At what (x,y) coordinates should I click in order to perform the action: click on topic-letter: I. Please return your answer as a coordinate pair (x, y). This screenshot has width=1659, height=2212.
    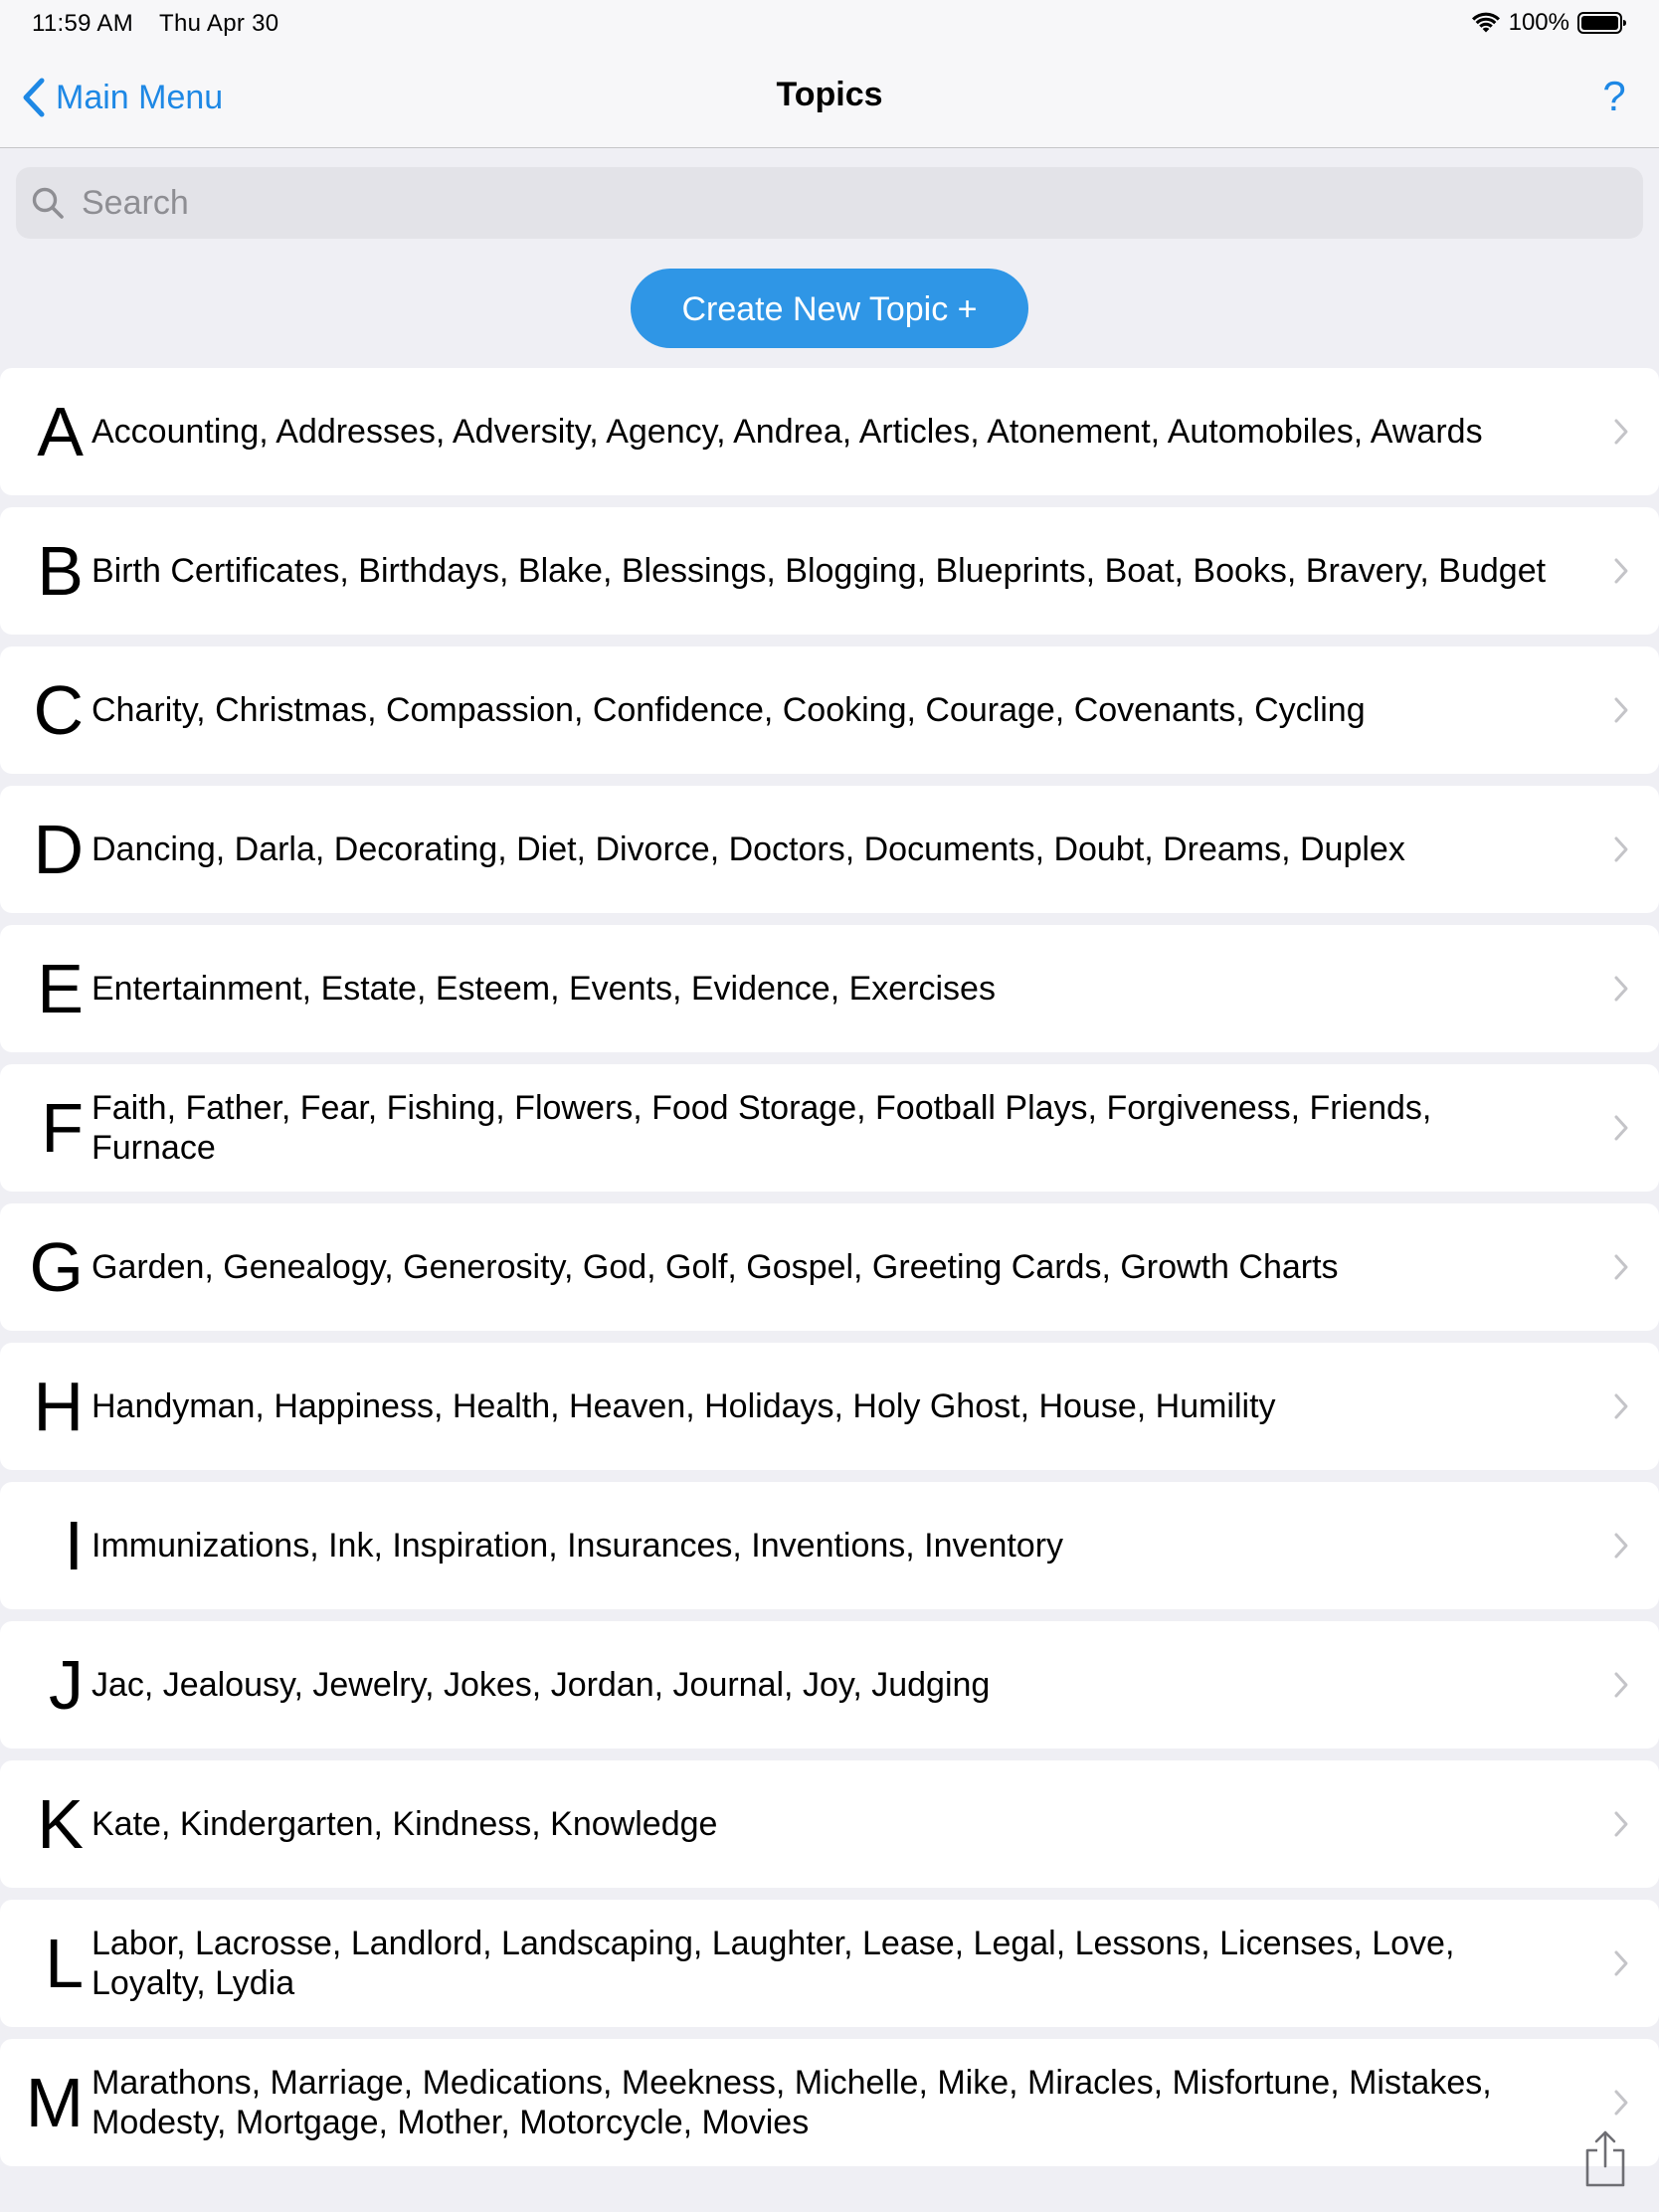
    Looking at the image, I should click on (74, 1545).